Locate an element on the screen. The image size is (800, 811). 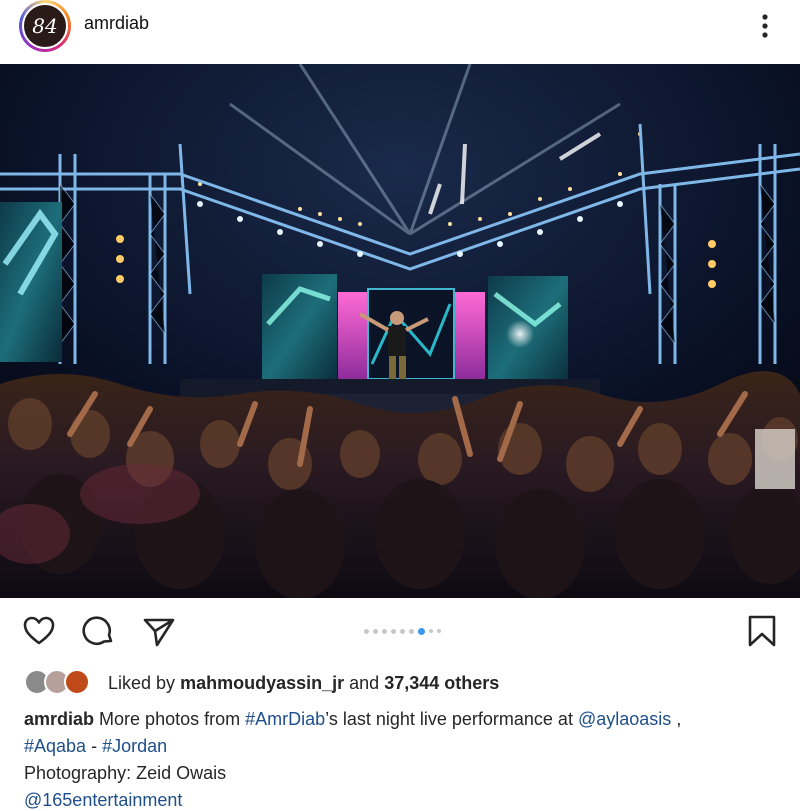
comment-icon is located at coordinates (99, 631).